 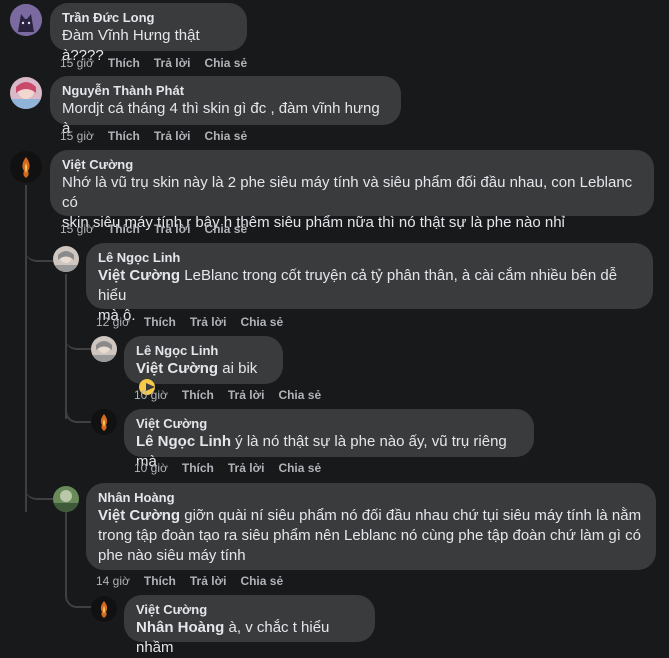 I want to click on comment-actions: 12 giờ Thích Trả lời Chia sẻ, so click(x=196, y=322).